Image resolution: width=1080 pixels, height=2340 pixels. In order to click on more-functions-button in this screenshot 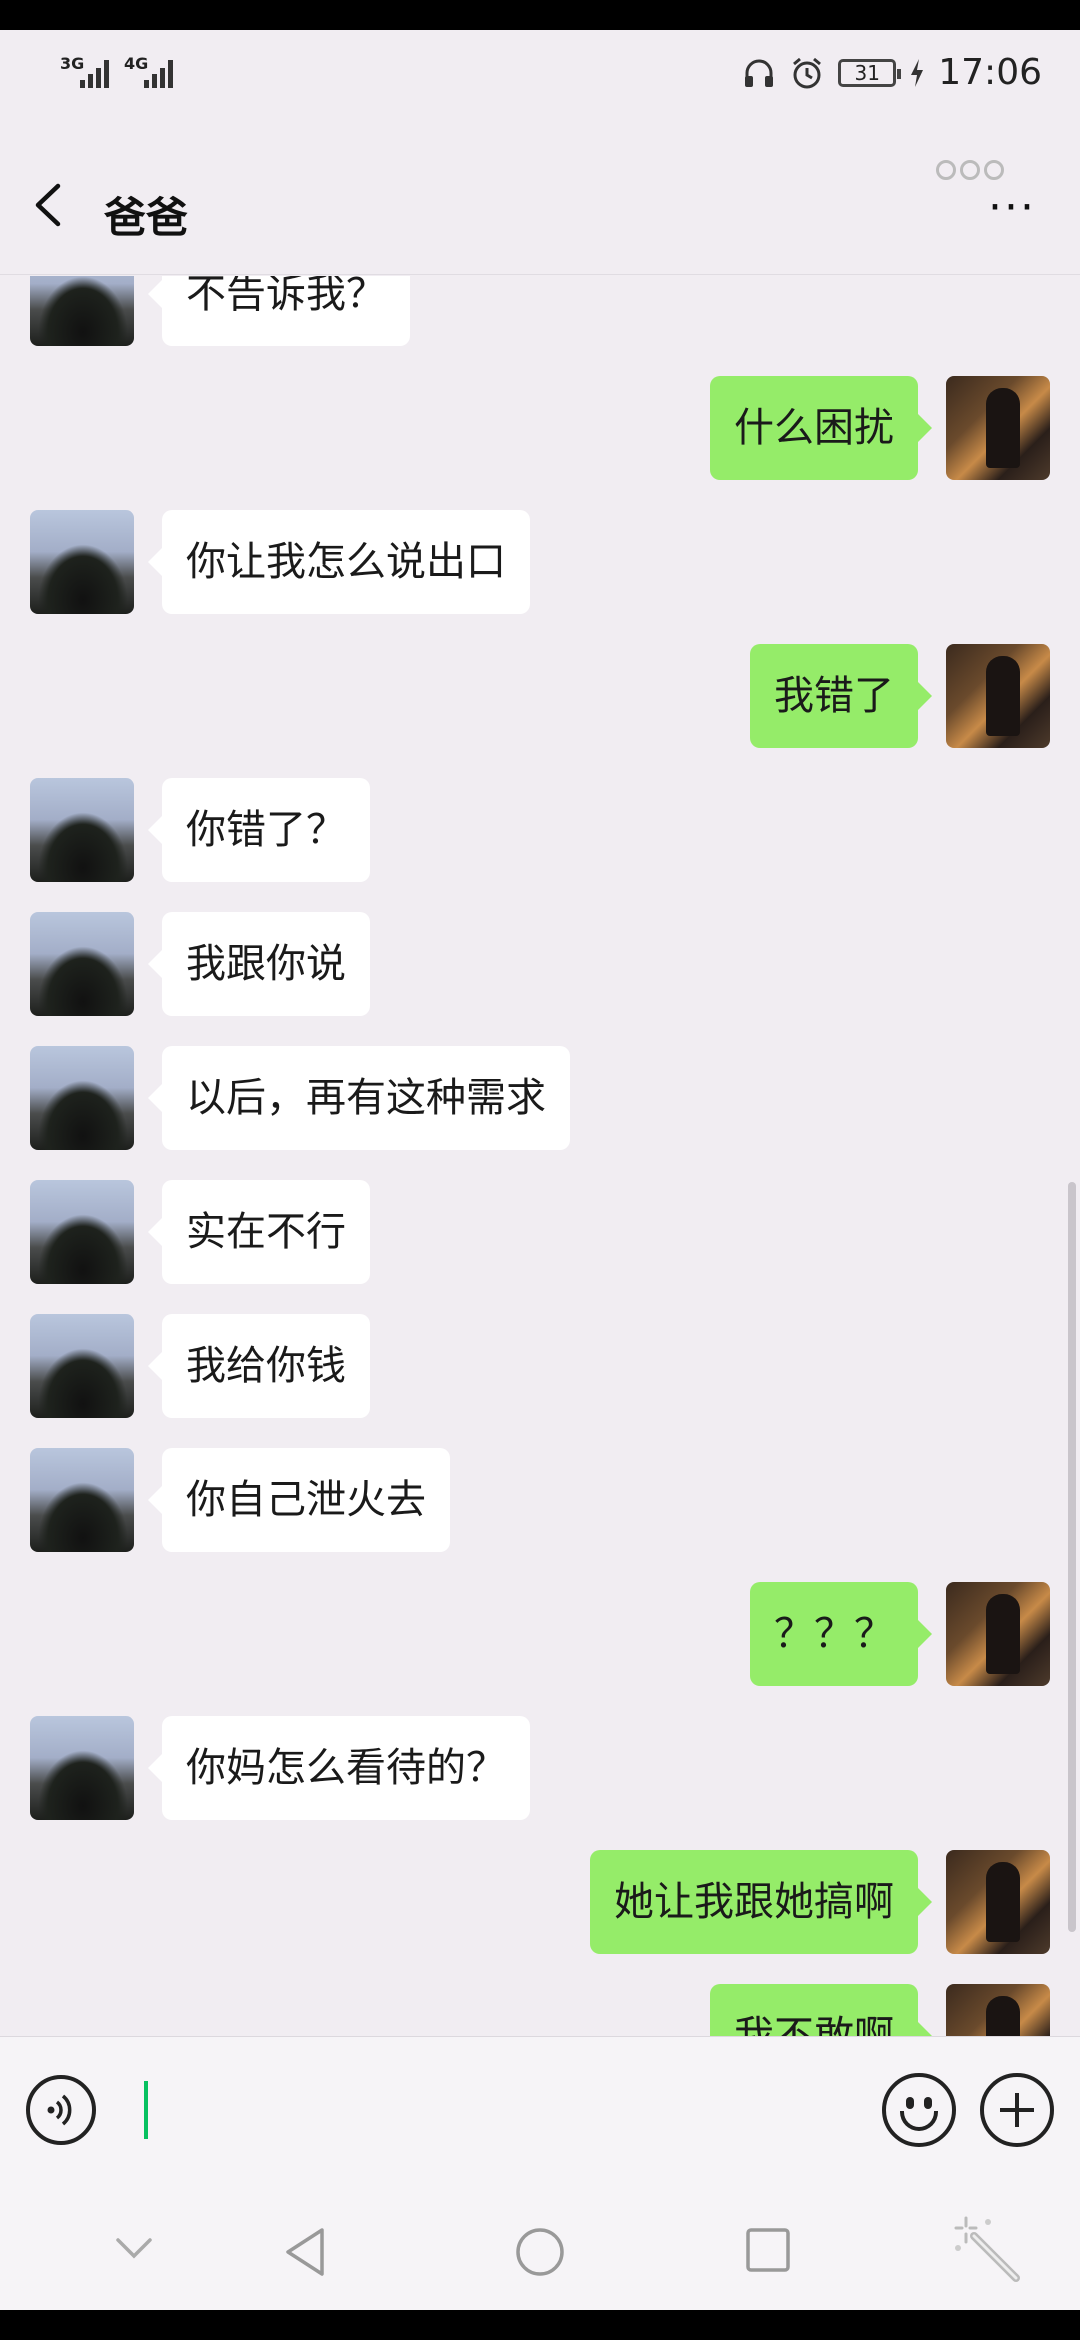, I will do `click(1017, 2110)`.